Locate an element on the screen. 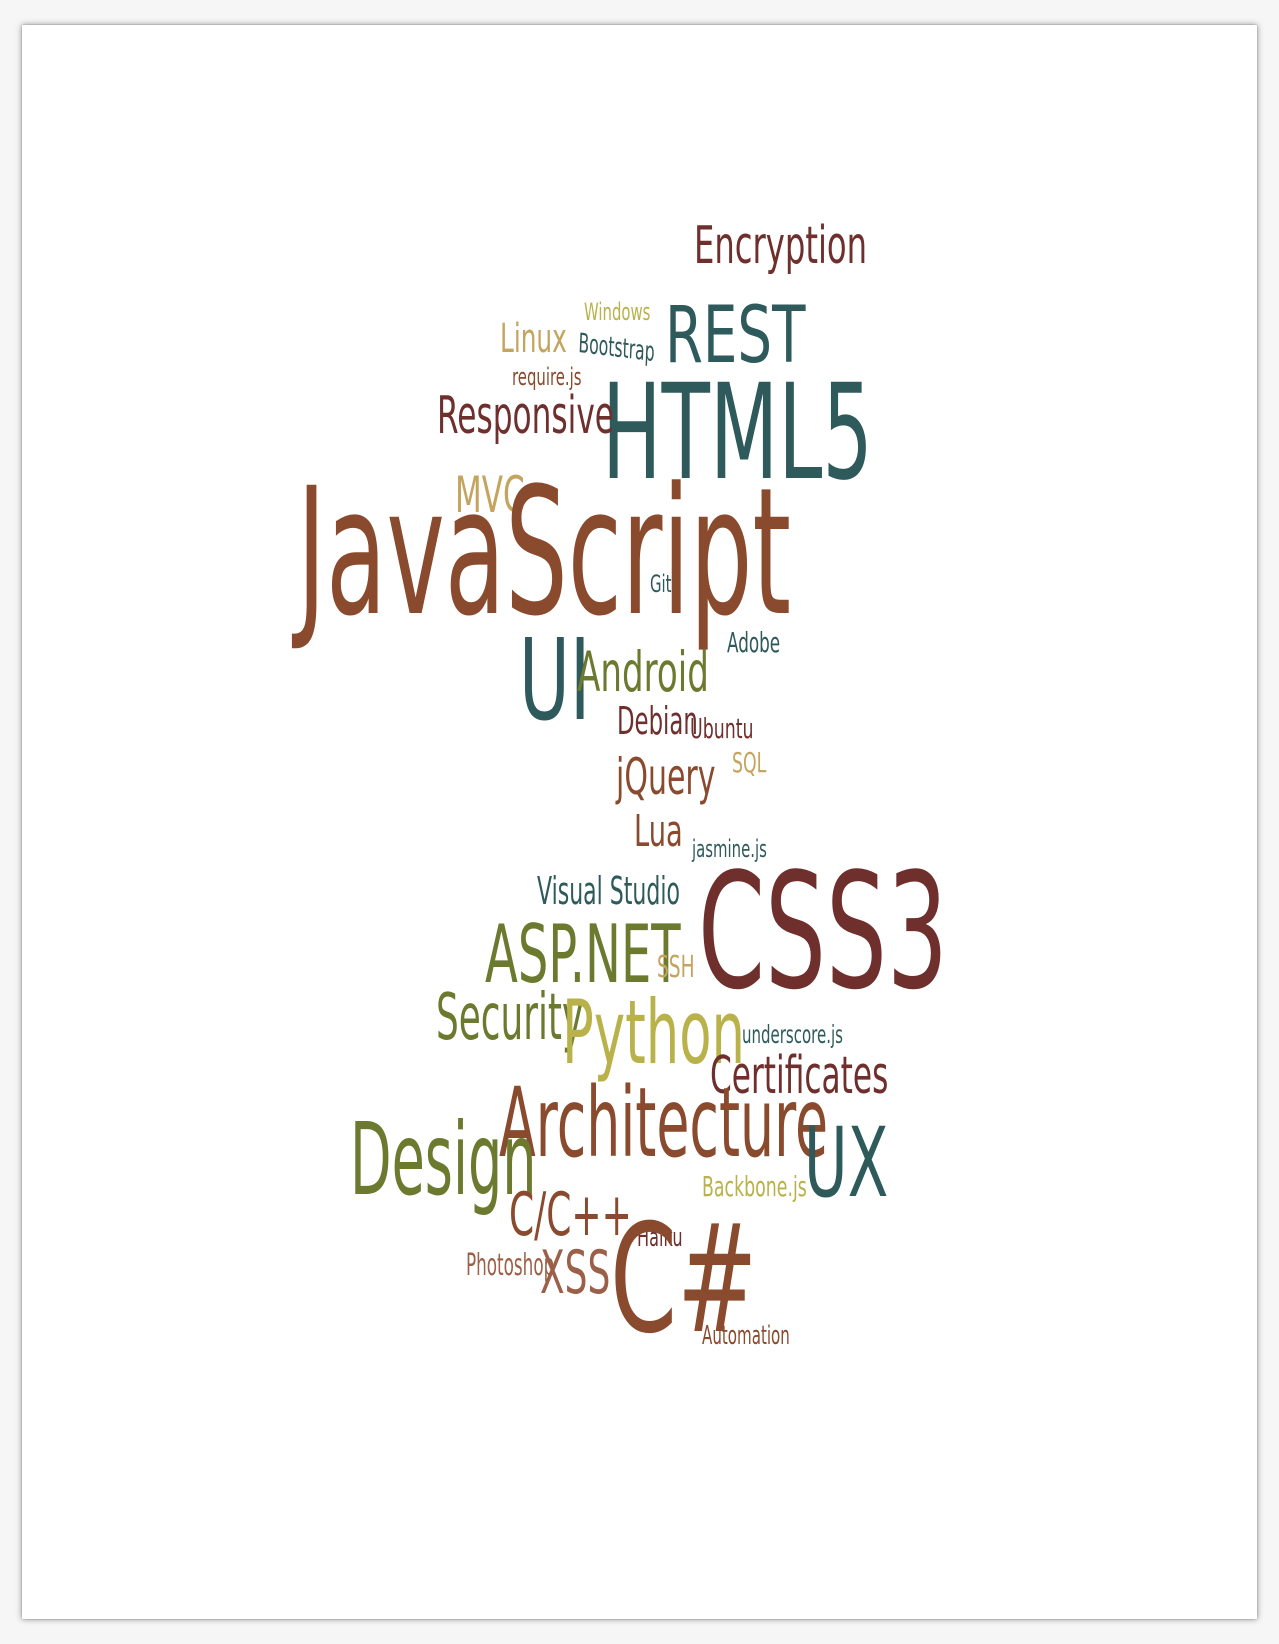  word-automation: Automation is located at coordinates (746, 1336).